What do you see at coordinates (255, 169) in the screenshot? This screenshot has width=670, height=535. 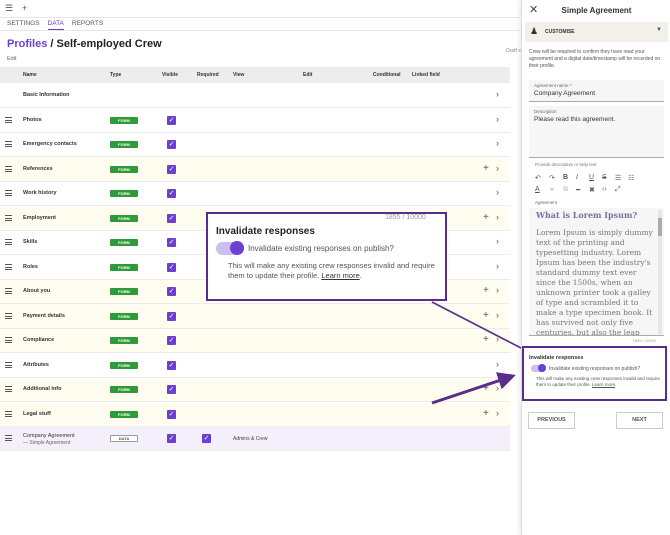 I see `table-row: References FORM ✓ + ›` at bounding box center [255, 169].